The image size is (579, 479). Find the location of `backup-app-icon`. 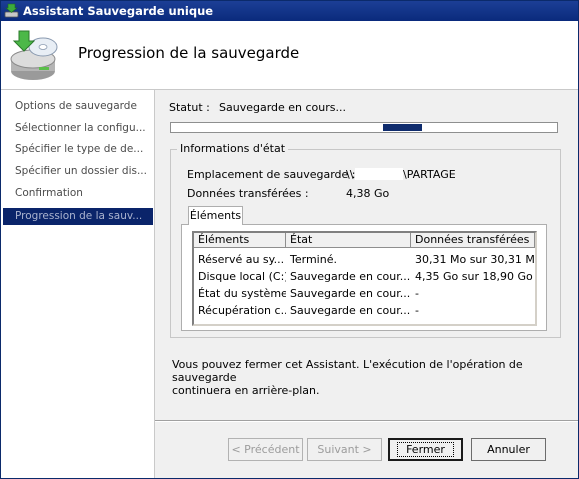

backup-app-icon is located at coordinates (11, 10).